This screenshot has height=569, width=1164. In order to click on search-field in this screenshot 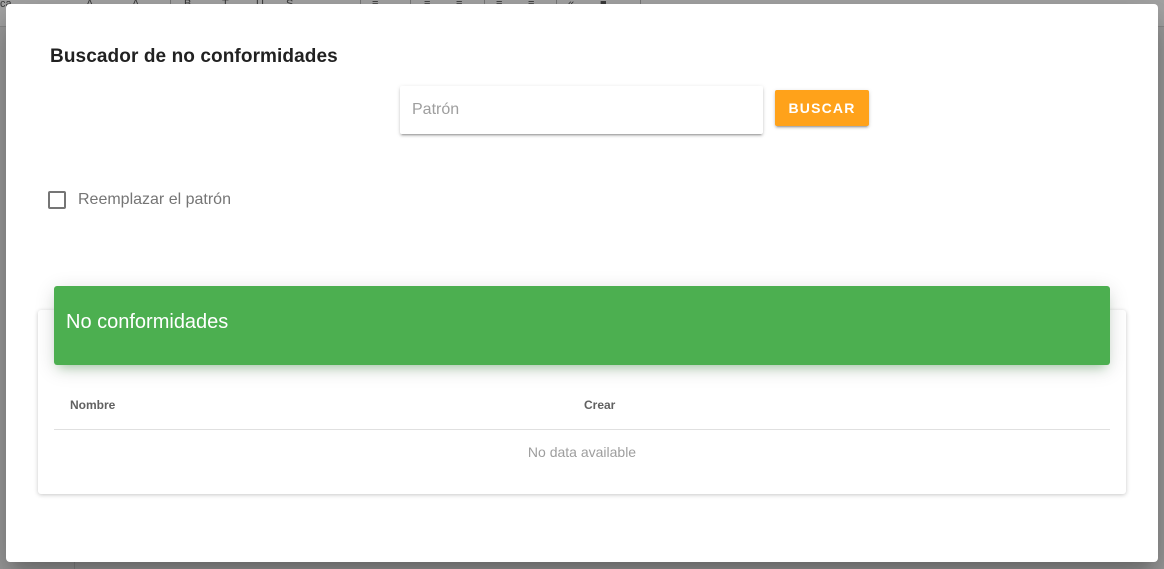, I will do `click(581, 110)`.